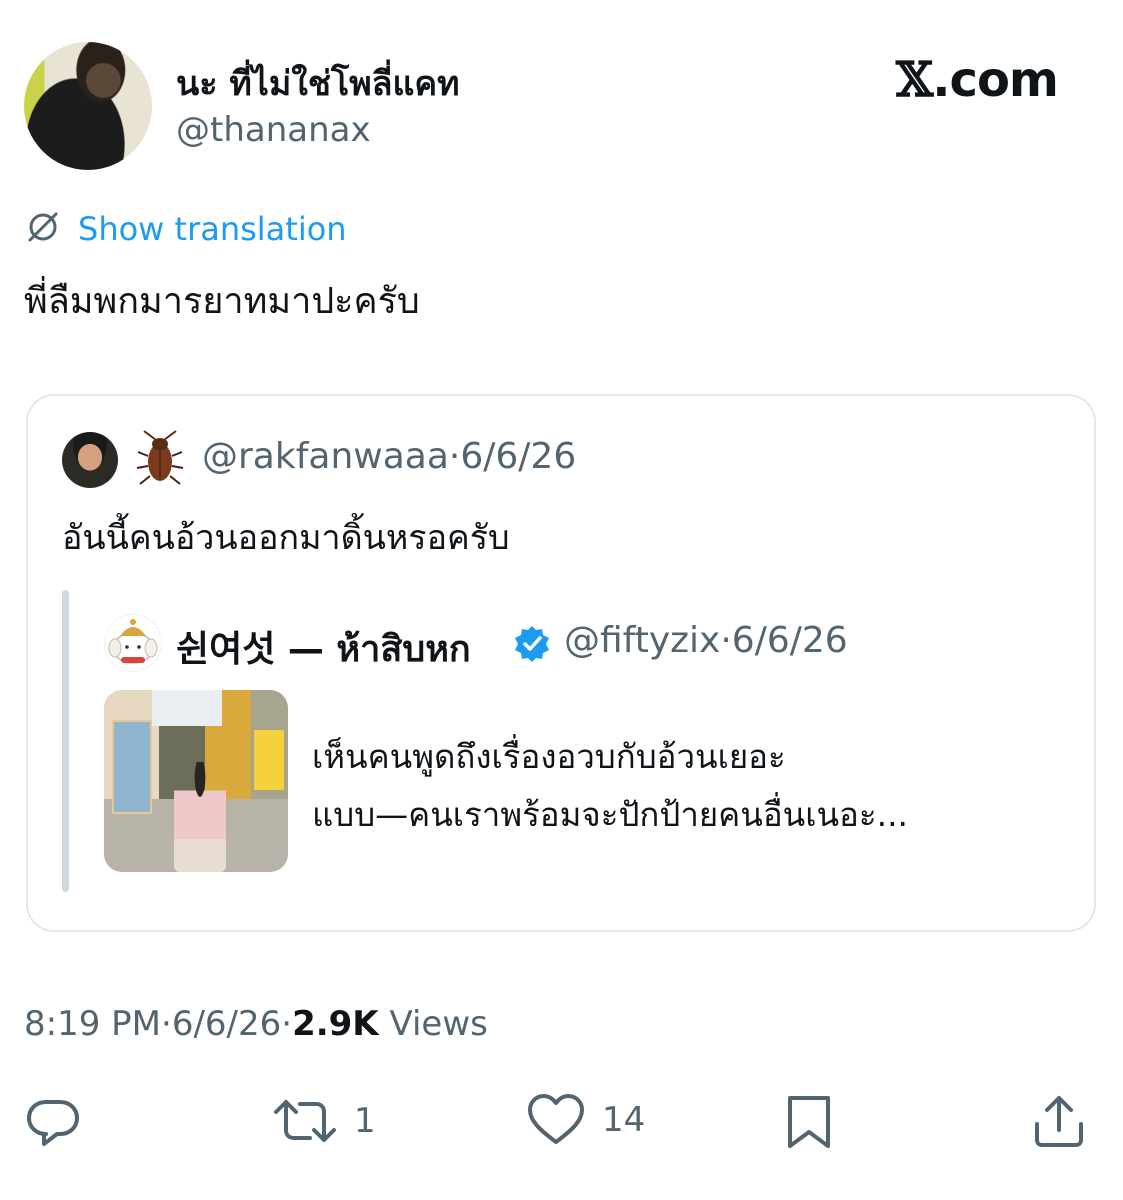 This screenshot has height=1200, width=1123. Describe the element at coordinates (133, 643) in the screenshot. I see `nested-author-avatar` at that location.